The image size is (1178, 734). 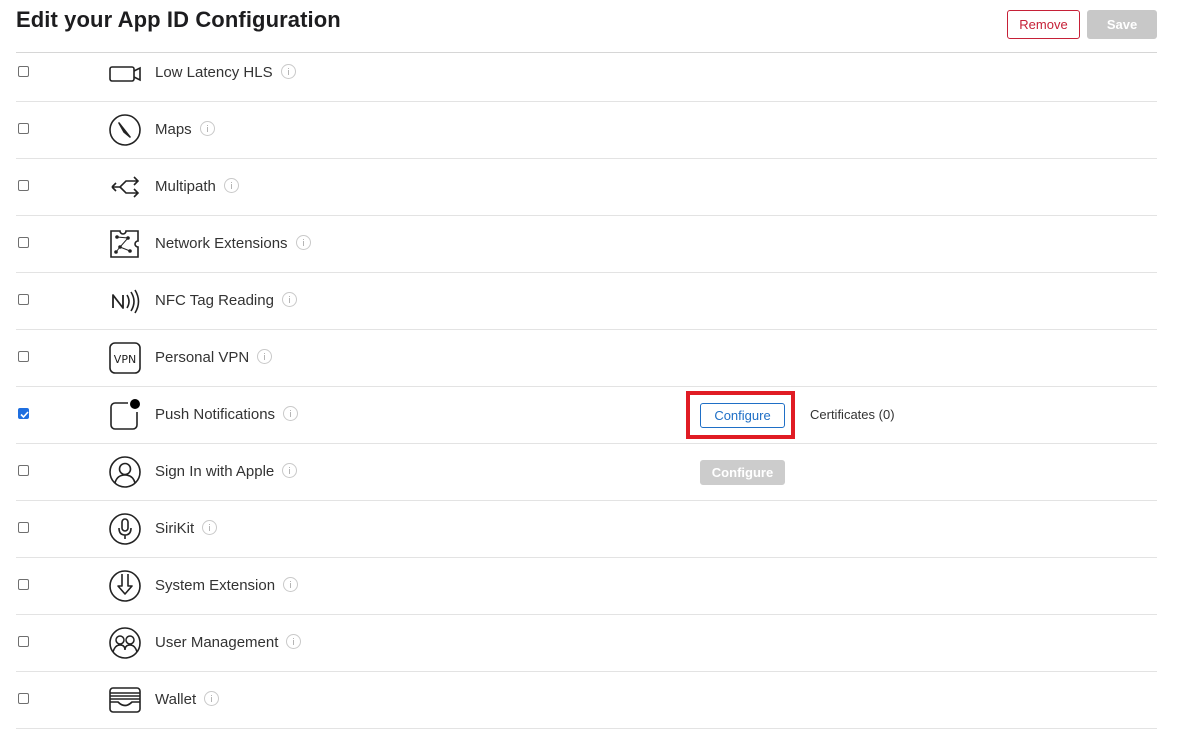 I want to click on wallet-icon, so click(x=125, y=700).